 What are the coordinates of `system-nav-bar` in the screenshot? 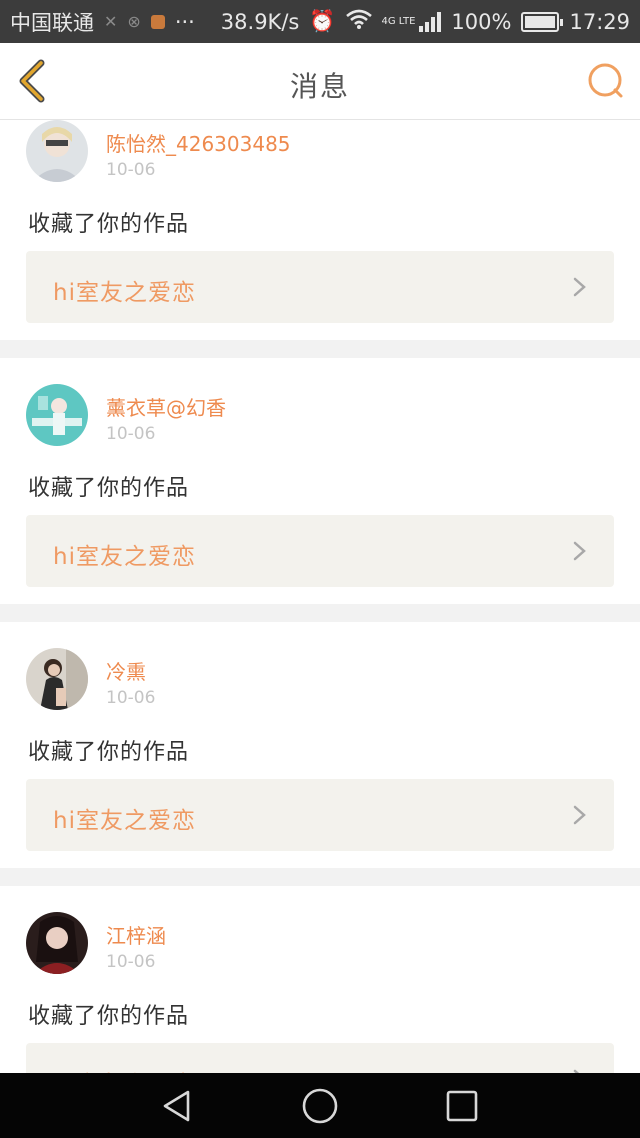 It's located at (320, 1105).